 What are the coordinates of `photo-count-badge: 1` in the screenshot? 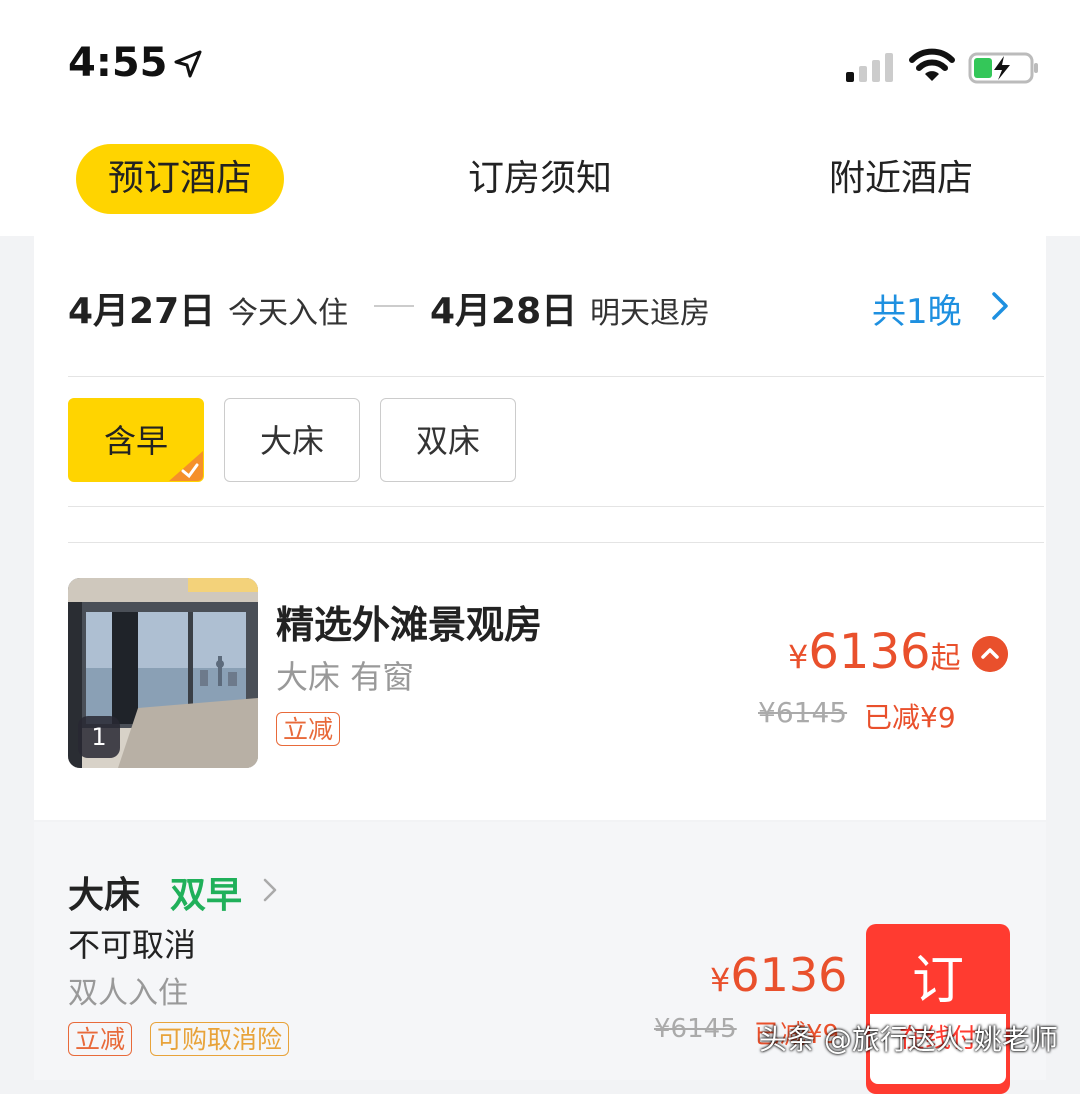 It's located at (99, 737).